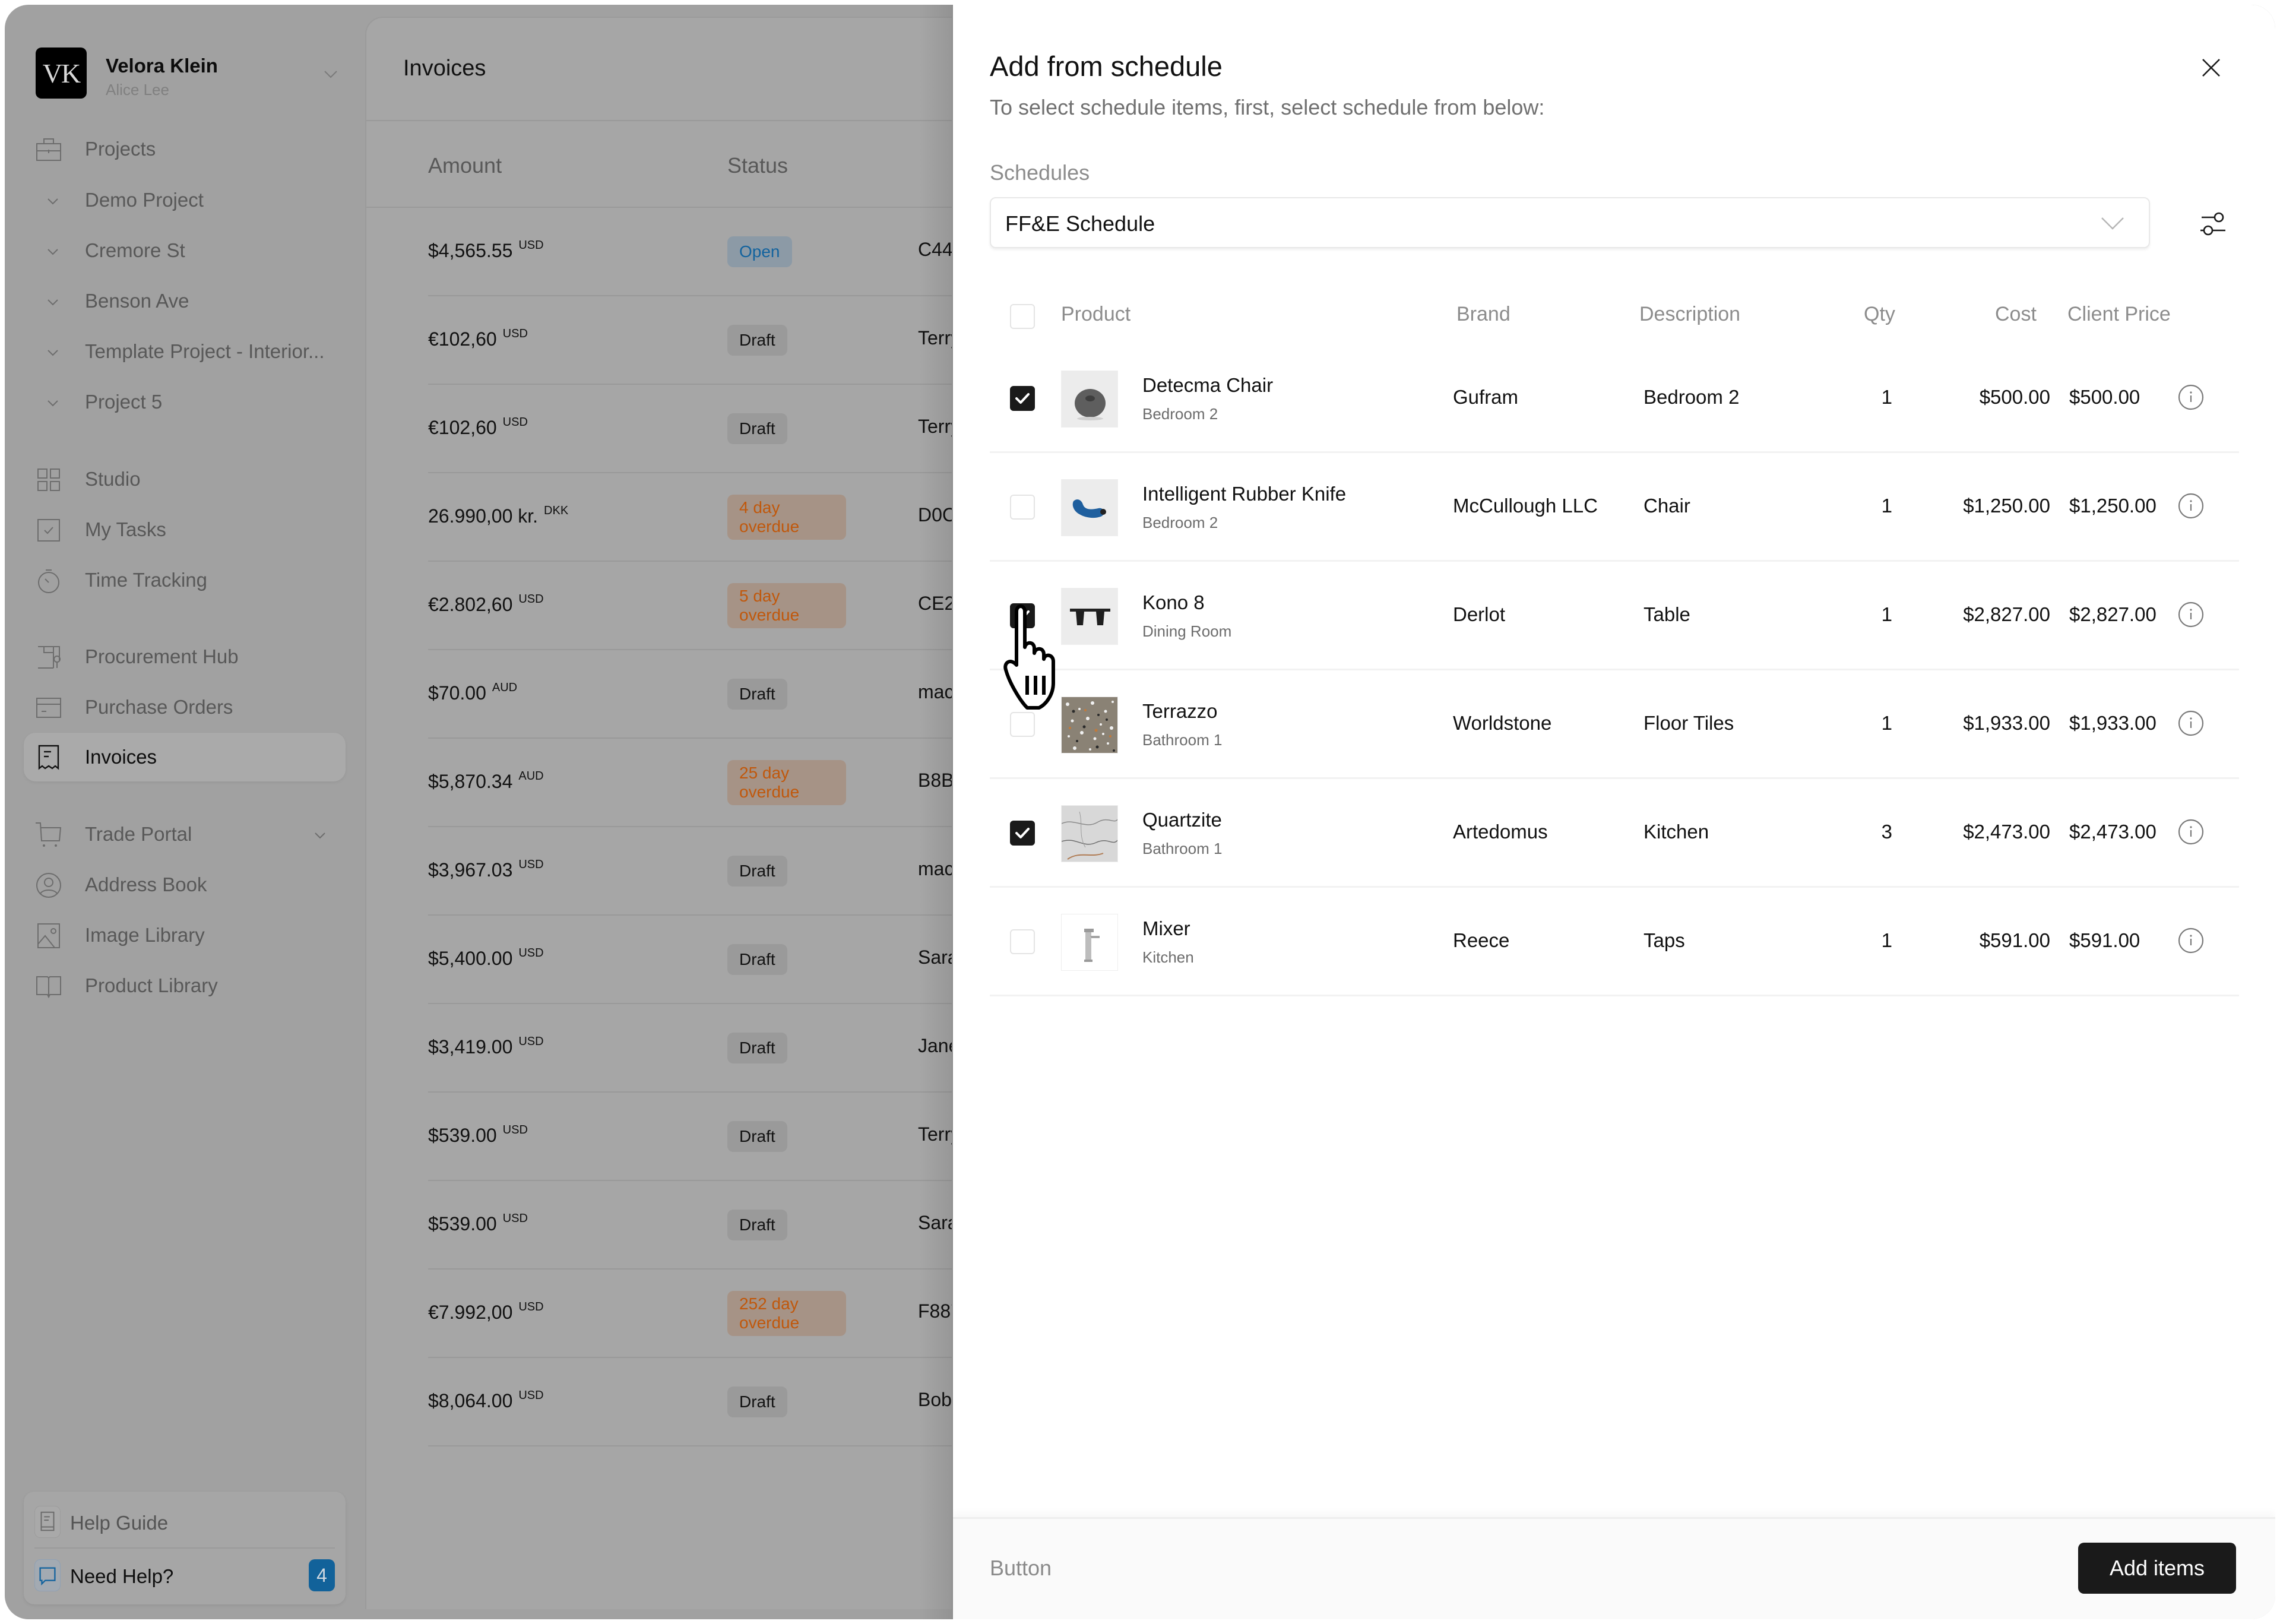 This screenshot has height=1624, width=2280. What do you see at coordinates (113, 479) in the screenshot?
I see `sidebar-item-label: Studio` at bounding box center [113, 479].